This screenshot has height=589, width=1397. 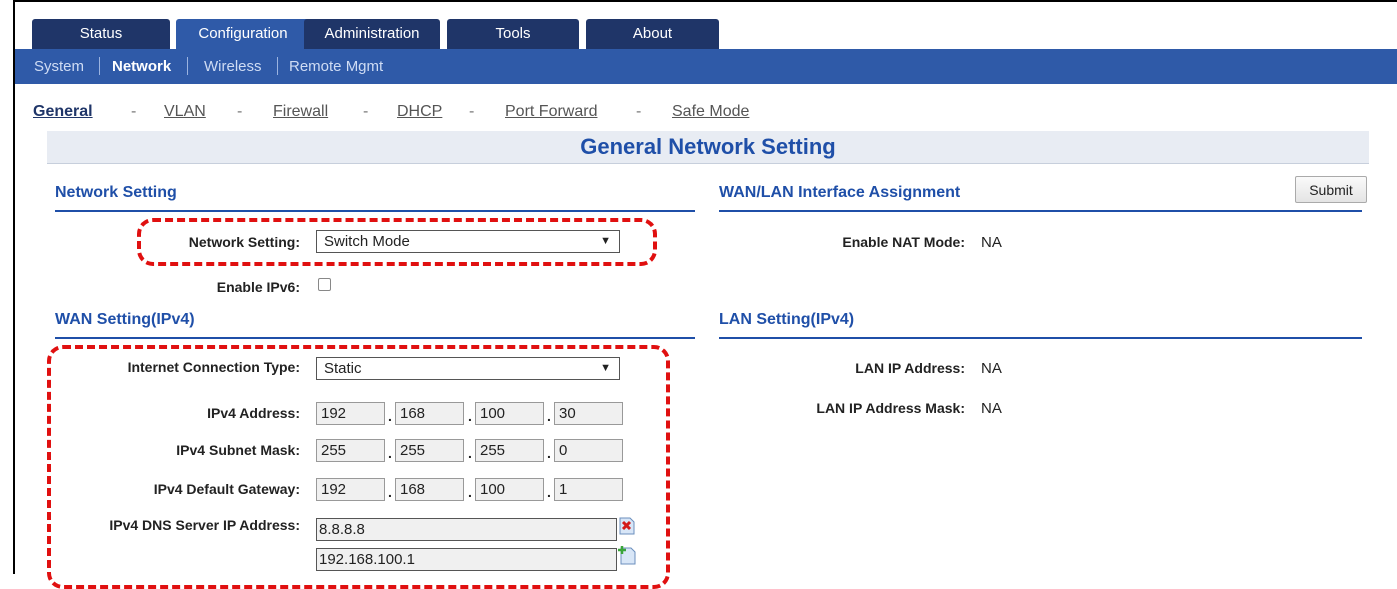 What do you see at coordinates (710, 112) in the screenshot?
I see `link-safe-mode: Safe Mode` at bounding box center [710, 112].